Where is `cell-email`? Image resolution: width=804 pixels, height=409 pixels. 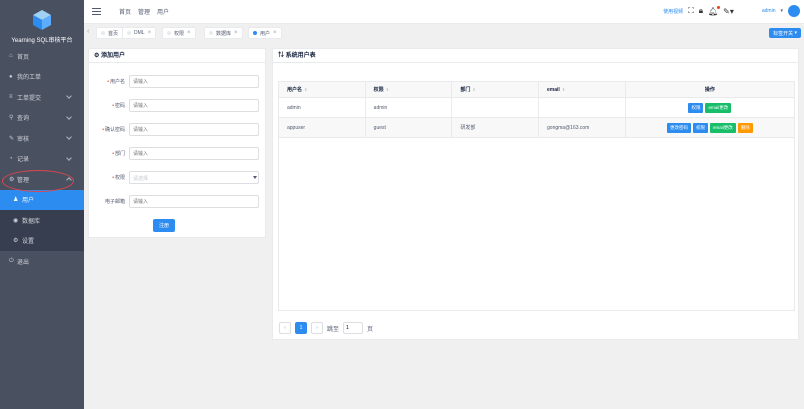 cell-email is located at coordinates (582, 107).